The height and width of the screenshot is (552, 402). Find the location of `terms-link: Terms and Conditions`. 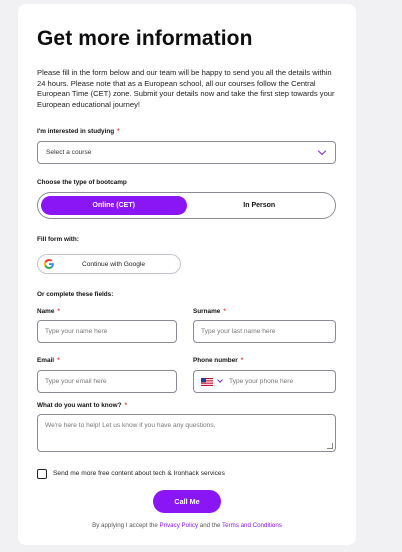

terms-link: Terms and Conditions is located at coordinates (252, 525).